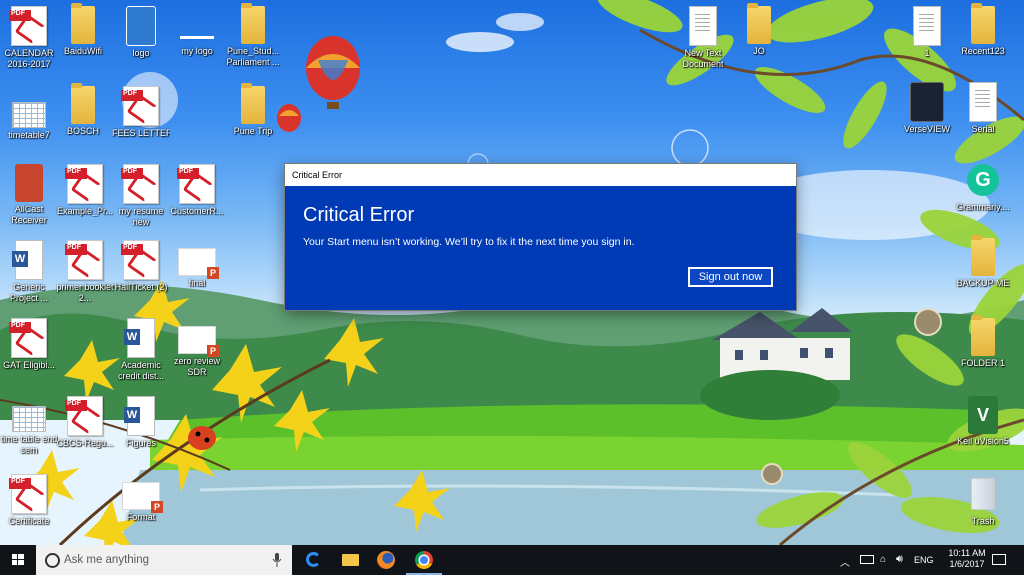  I want to click on desktop-icon-my-resume: PDF my resume new, so click(141, 196).